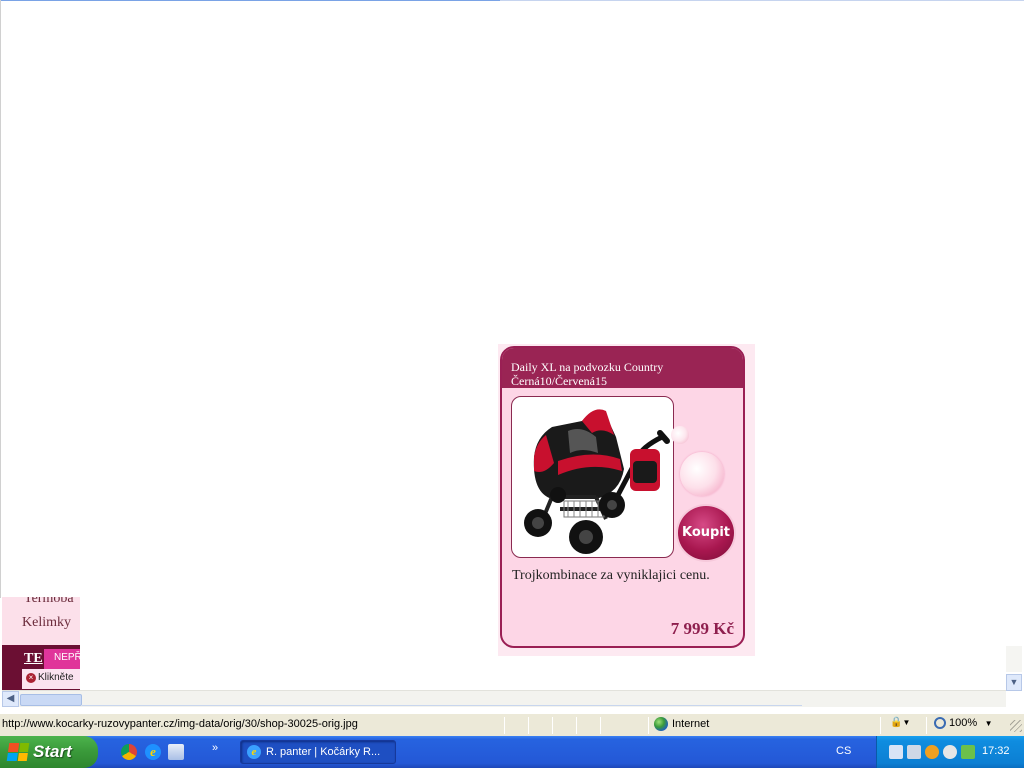  What do you see at coordinates (250, 0) in the screenshot?
I see `page-top-border` at bounding box center [250, 0].